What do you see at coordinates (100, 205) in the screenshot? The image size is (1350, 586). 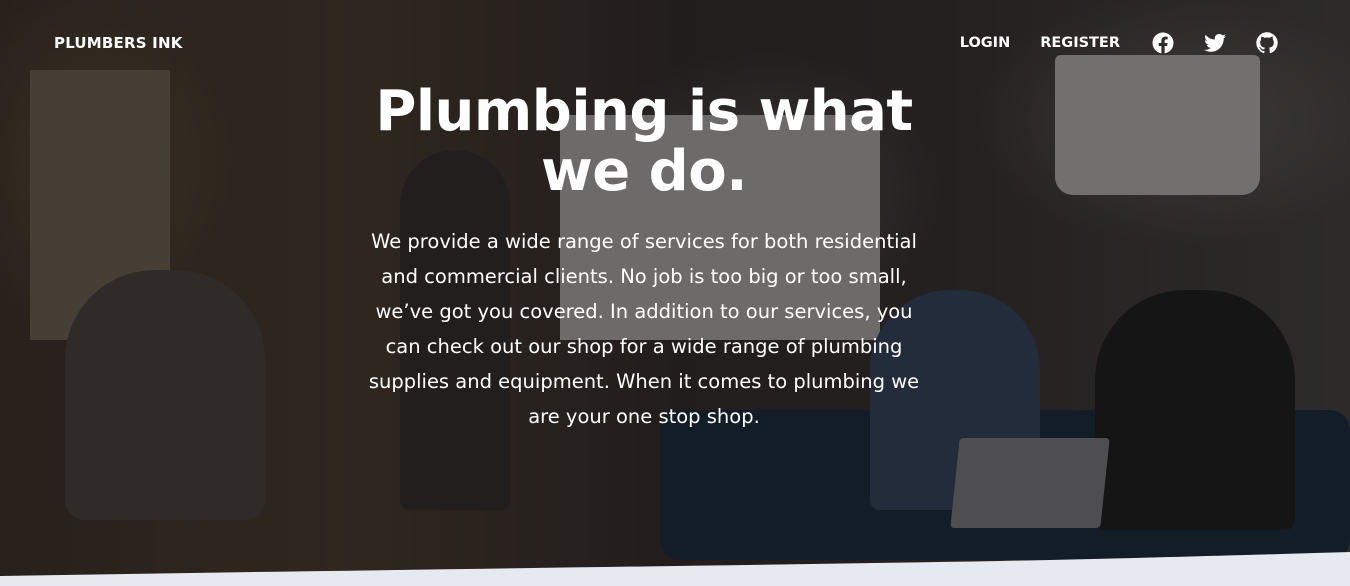 I see `background-window` at bounding box center [100, 205].